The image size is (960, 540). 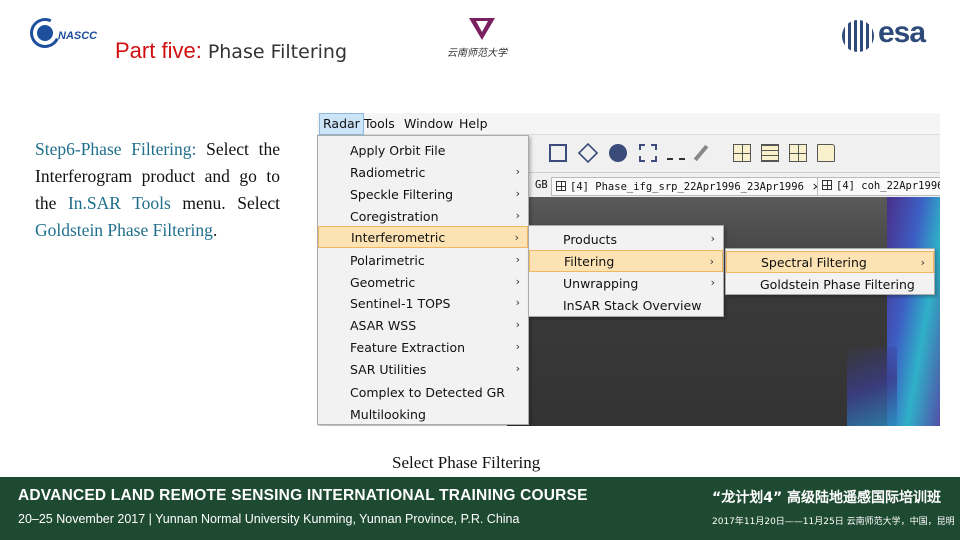 I want to click on university-logo: 云南师范大学, so click(x=483, y=39).